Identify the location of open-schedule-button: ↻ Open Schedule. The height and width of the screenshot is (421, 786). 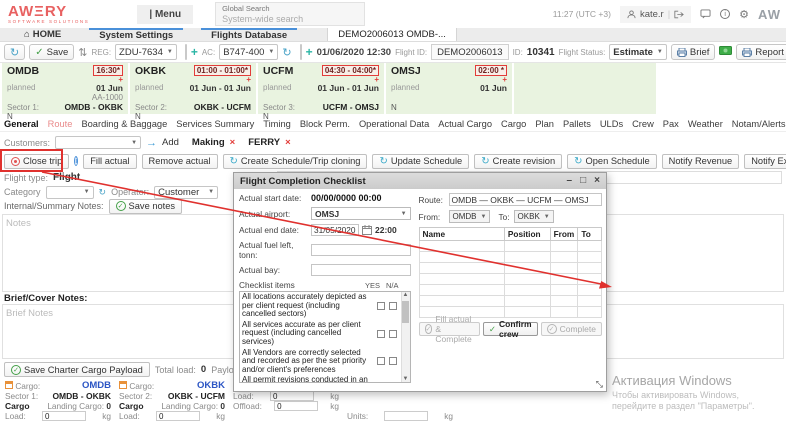
(612, 161).